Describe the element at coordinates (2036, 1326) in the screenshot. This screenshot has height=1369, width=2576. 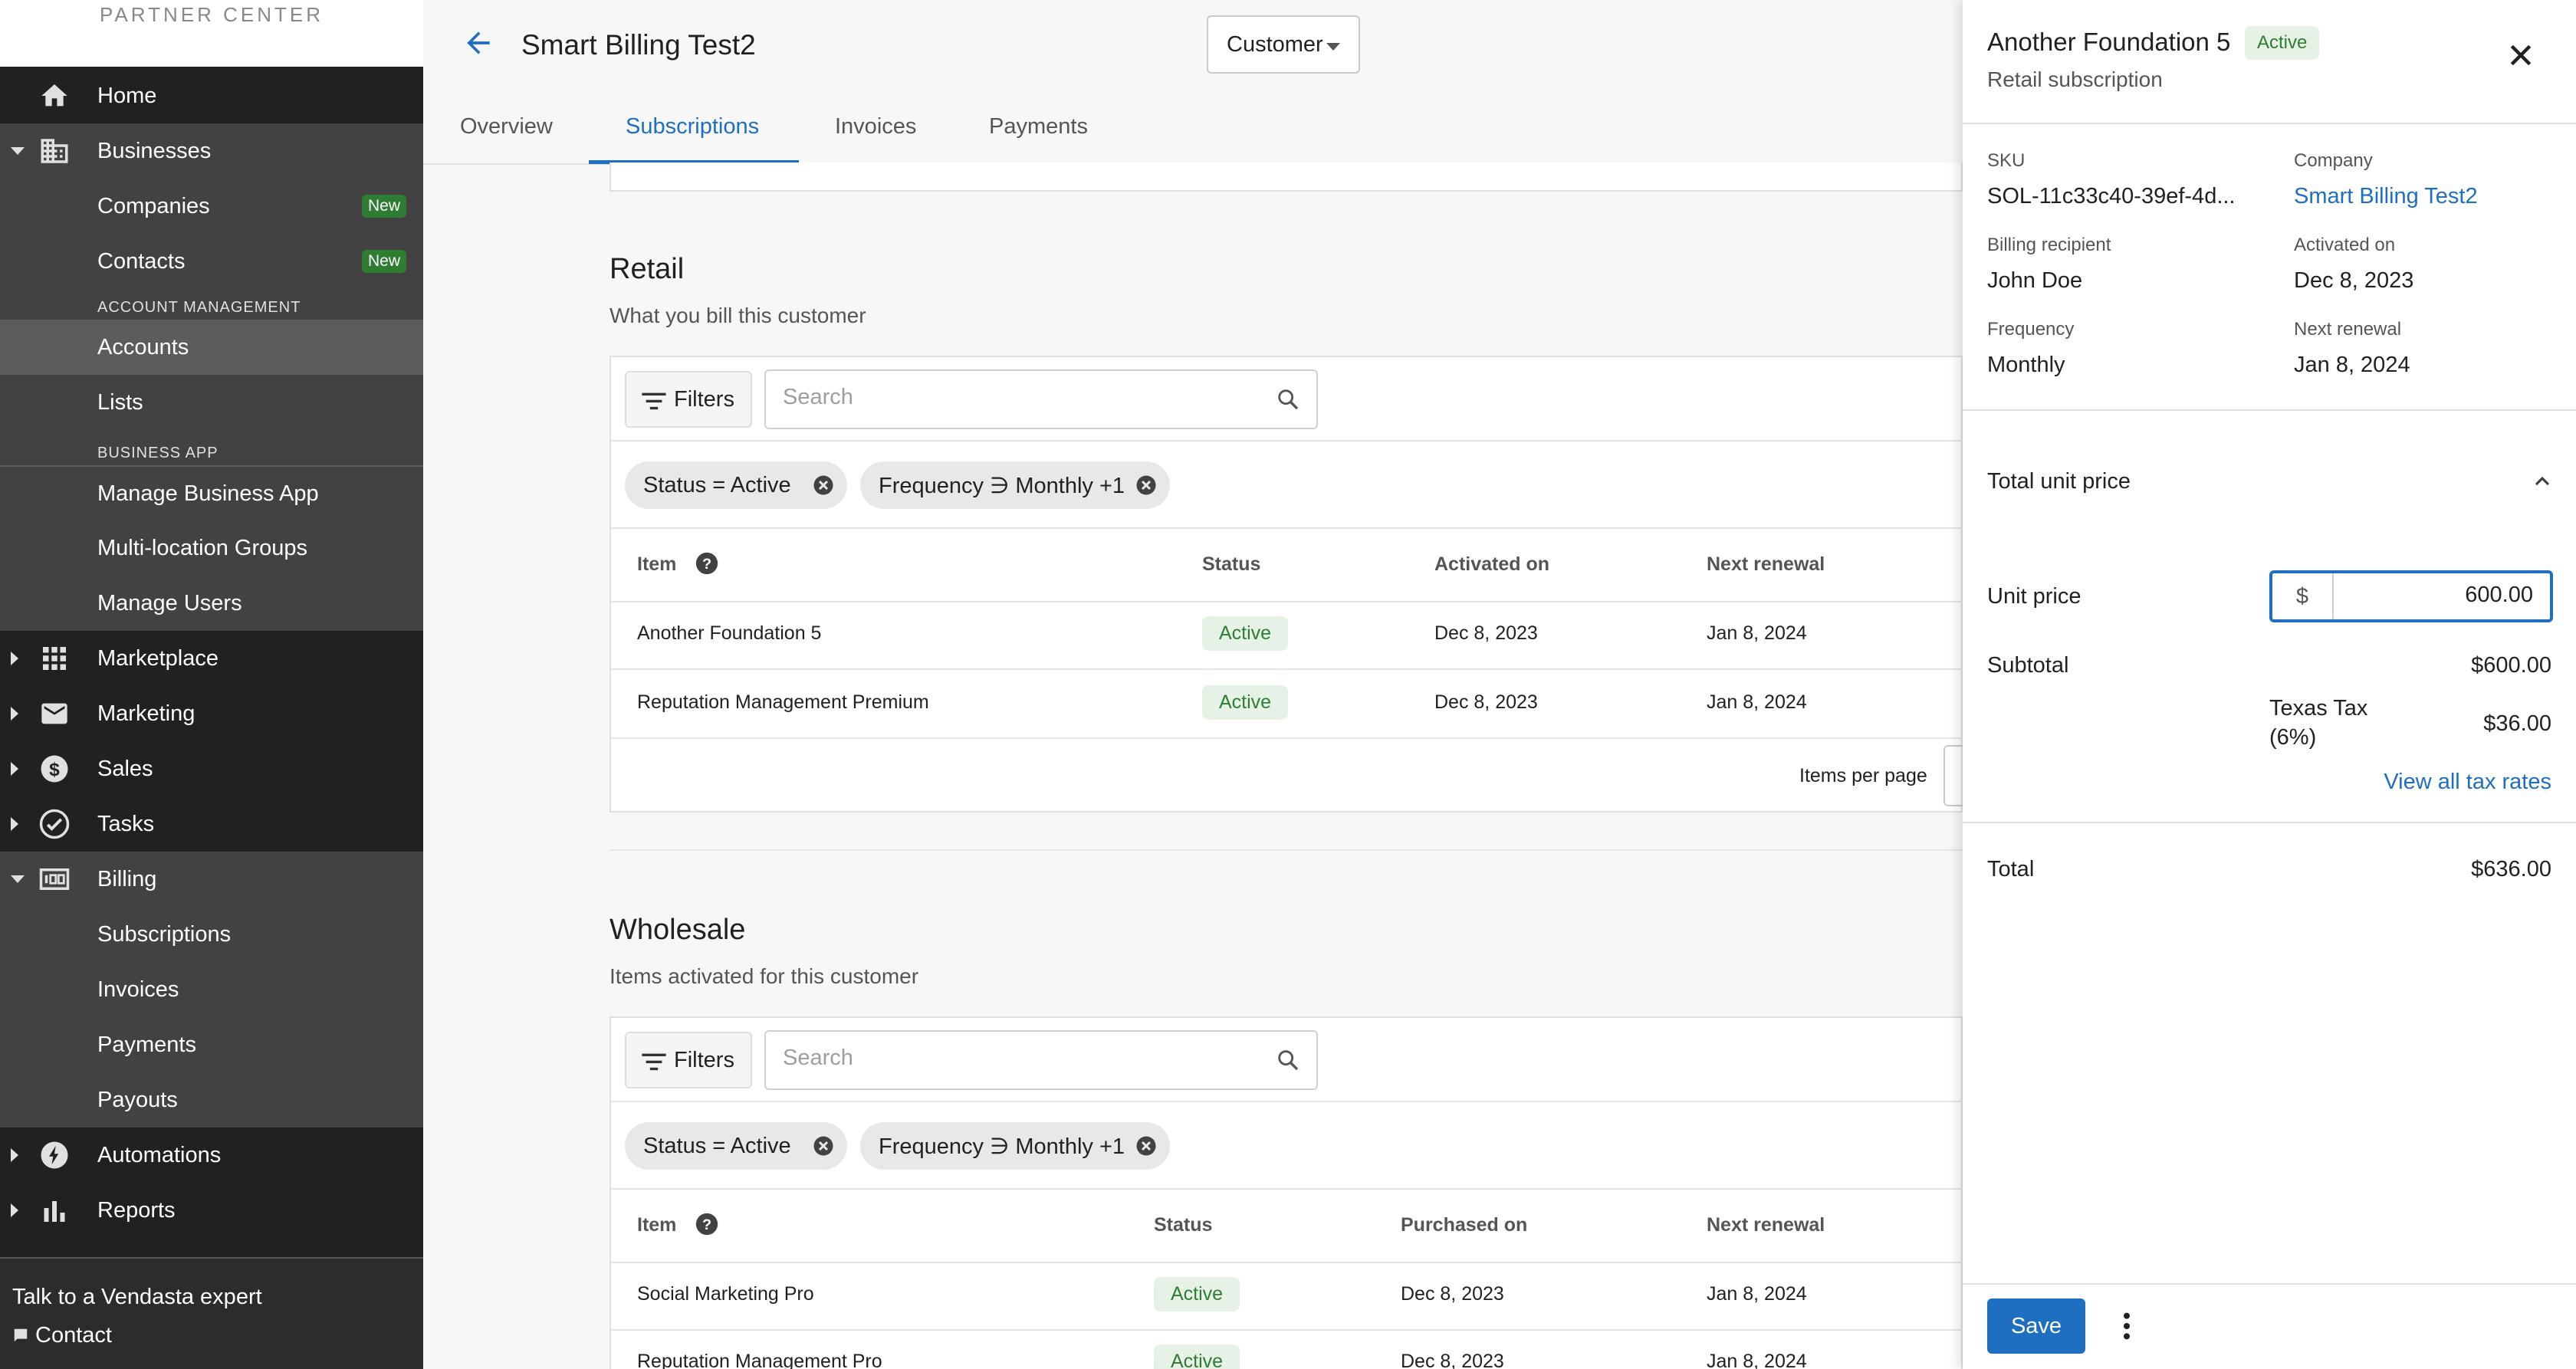
I see `save-button: Save` at that location.